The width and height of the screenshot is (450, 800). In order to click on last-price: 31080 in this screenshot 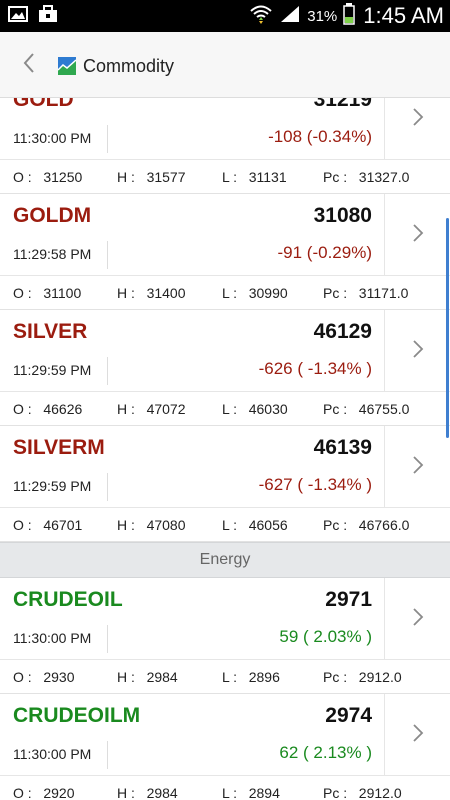, I will do `click(342, 215)`.